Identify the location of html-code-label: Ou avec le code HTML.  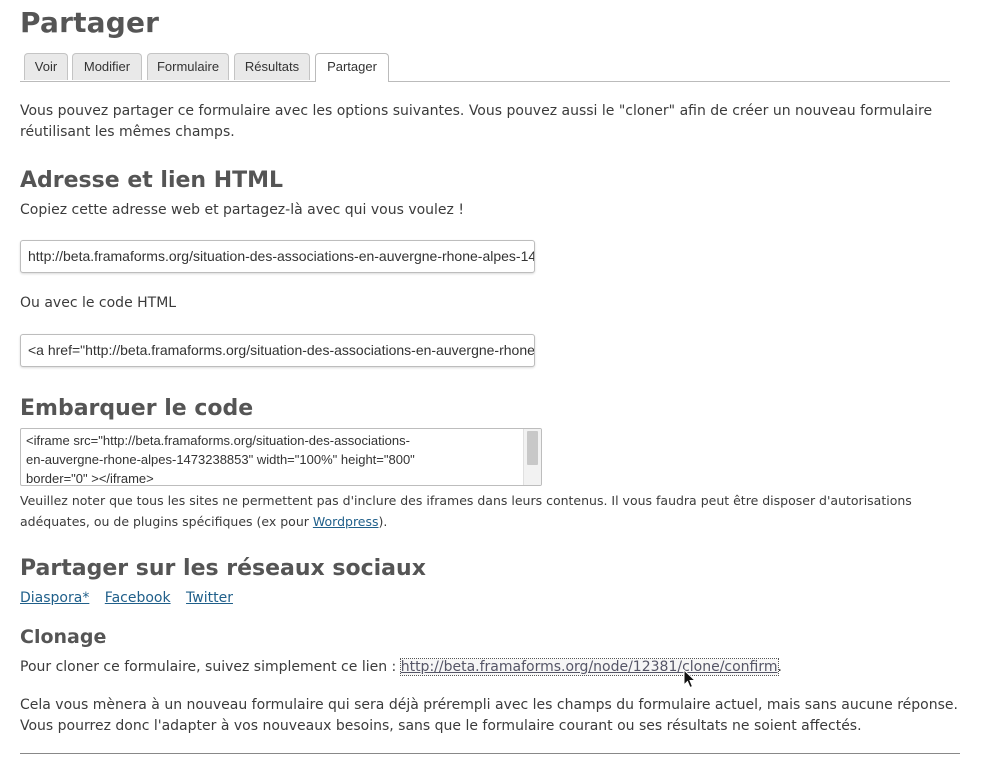
(98, 303).